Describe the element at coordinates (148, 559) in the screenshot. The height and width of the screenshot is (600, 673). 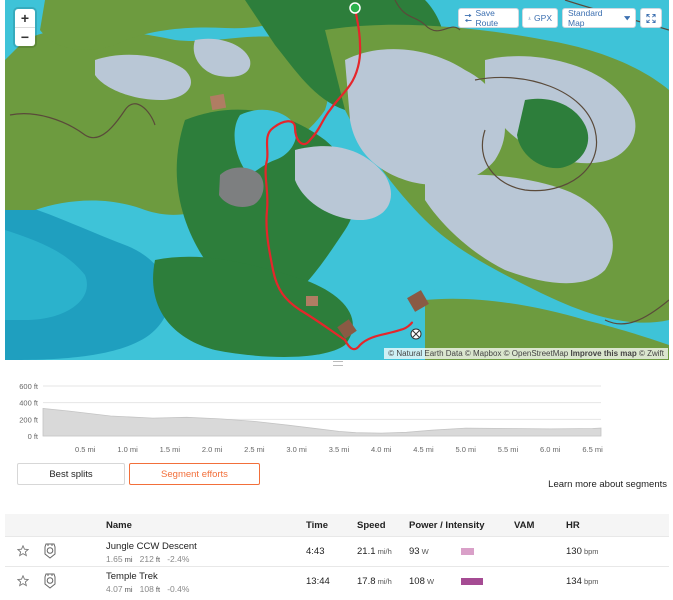
I see `segment-details: 1.65 mi 212 ft -2.4%` at that location.